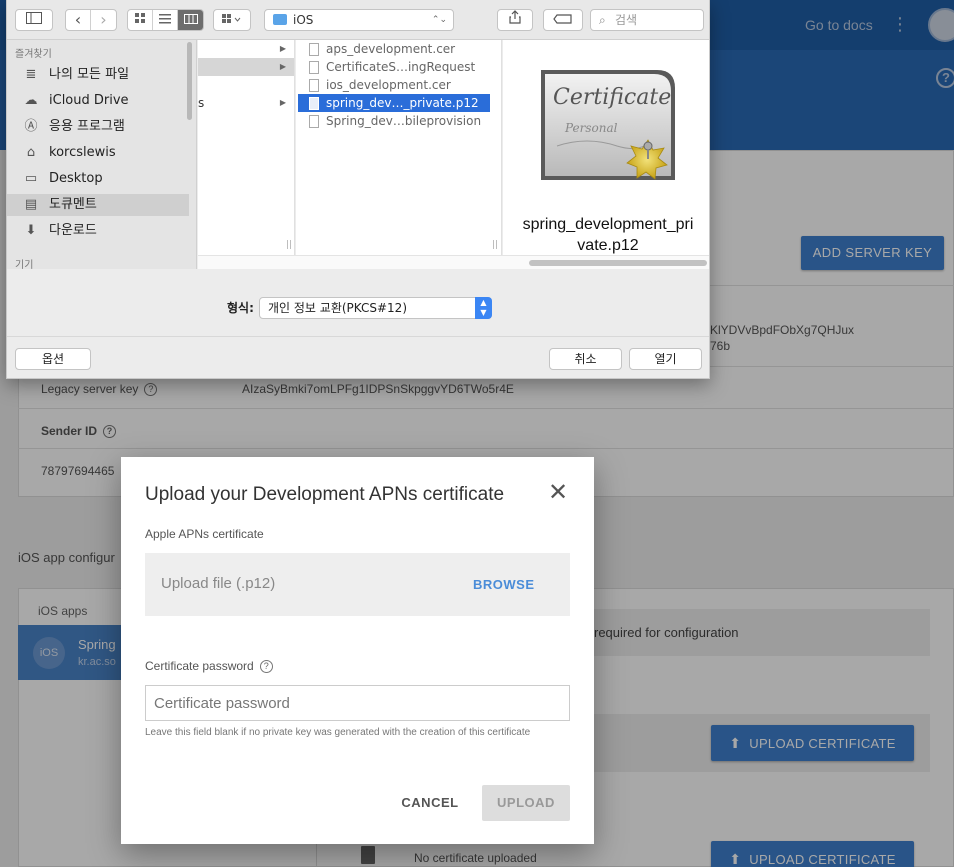 This screenshot has width=954, height=867. I want to click on sidebar-item-documents: ▤ 도큐멘트, so click(98, 205).